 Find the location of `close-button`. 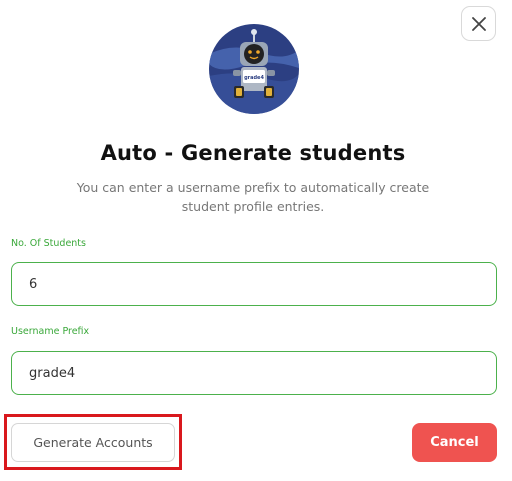

close-button is located at coordinates (478, 23).